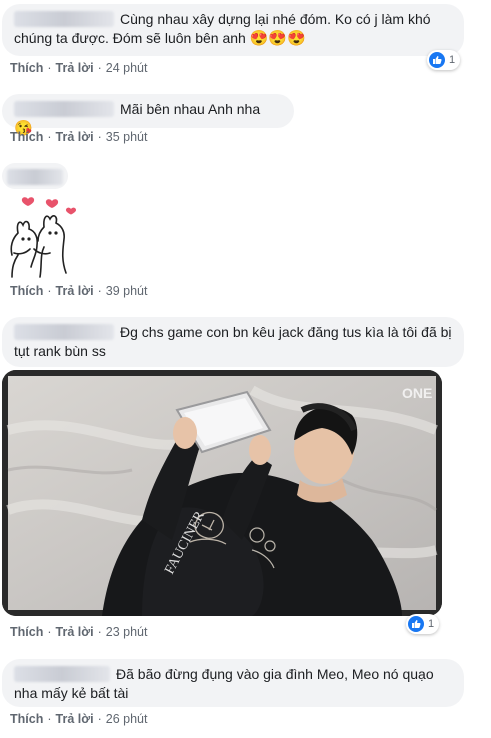  What do you see at coordinates (417, 393) in the screenshot?
I see `channel-watermark: ONE` at bounding box center [417, 393].